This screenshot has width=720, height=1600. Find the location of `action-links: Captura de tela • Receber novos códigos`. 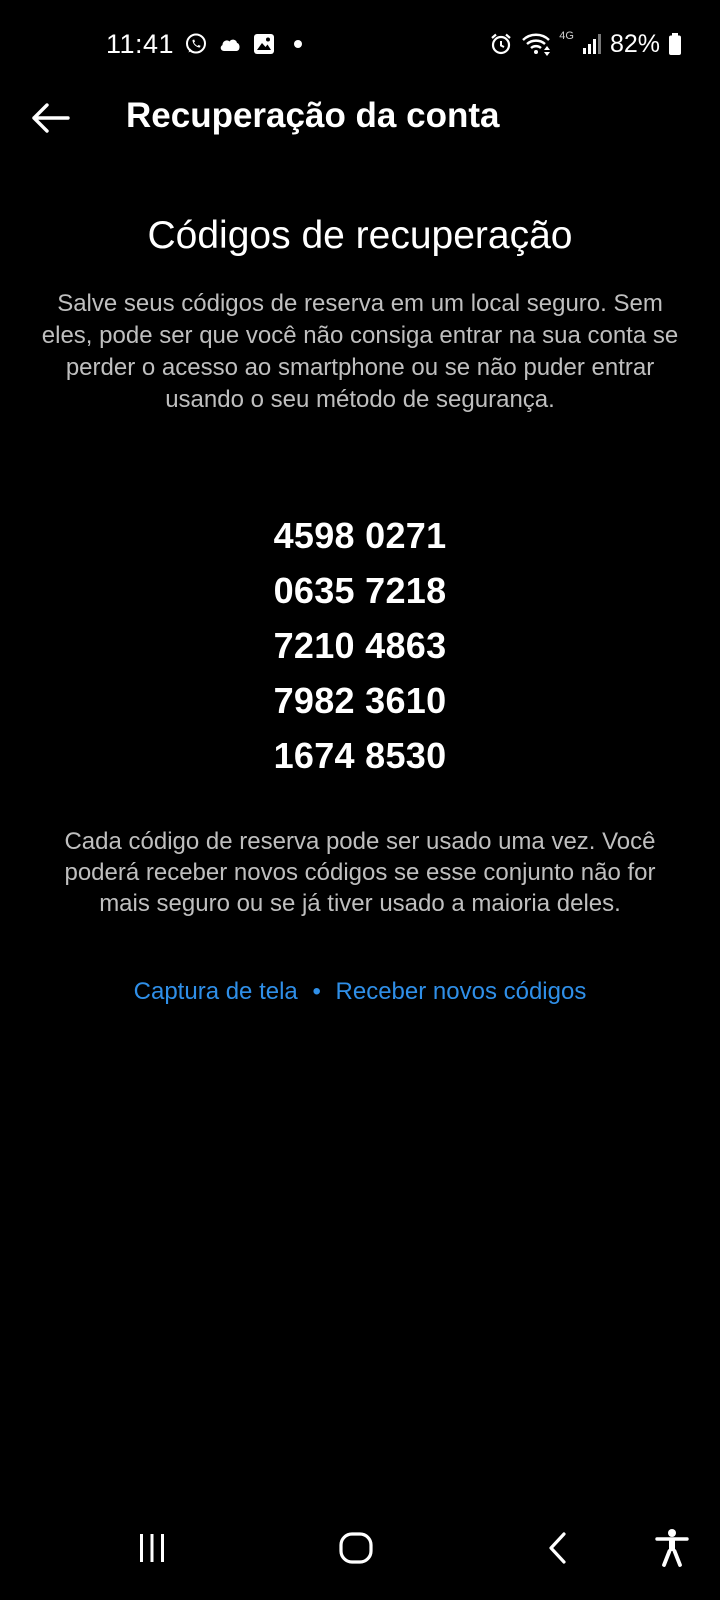

action-links: Captura de tela • Receber novos códigos is located at coordinates (360, 992).